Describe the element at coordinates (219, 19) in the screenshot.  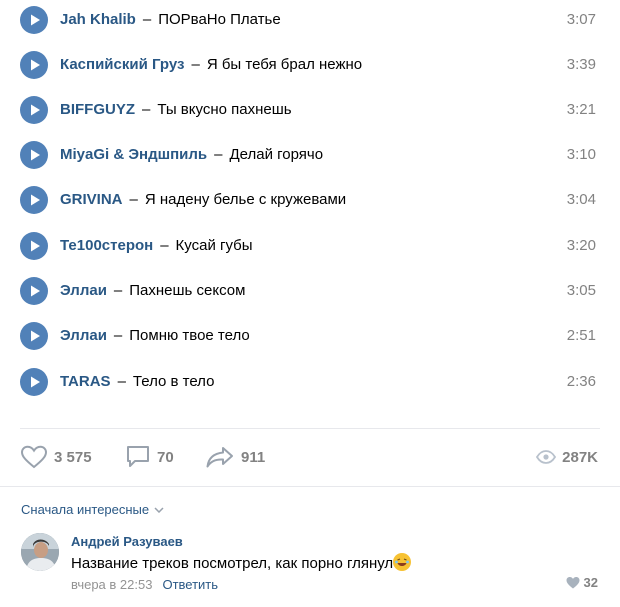
I see `track-title: ПОРваНо Платье` at that location.